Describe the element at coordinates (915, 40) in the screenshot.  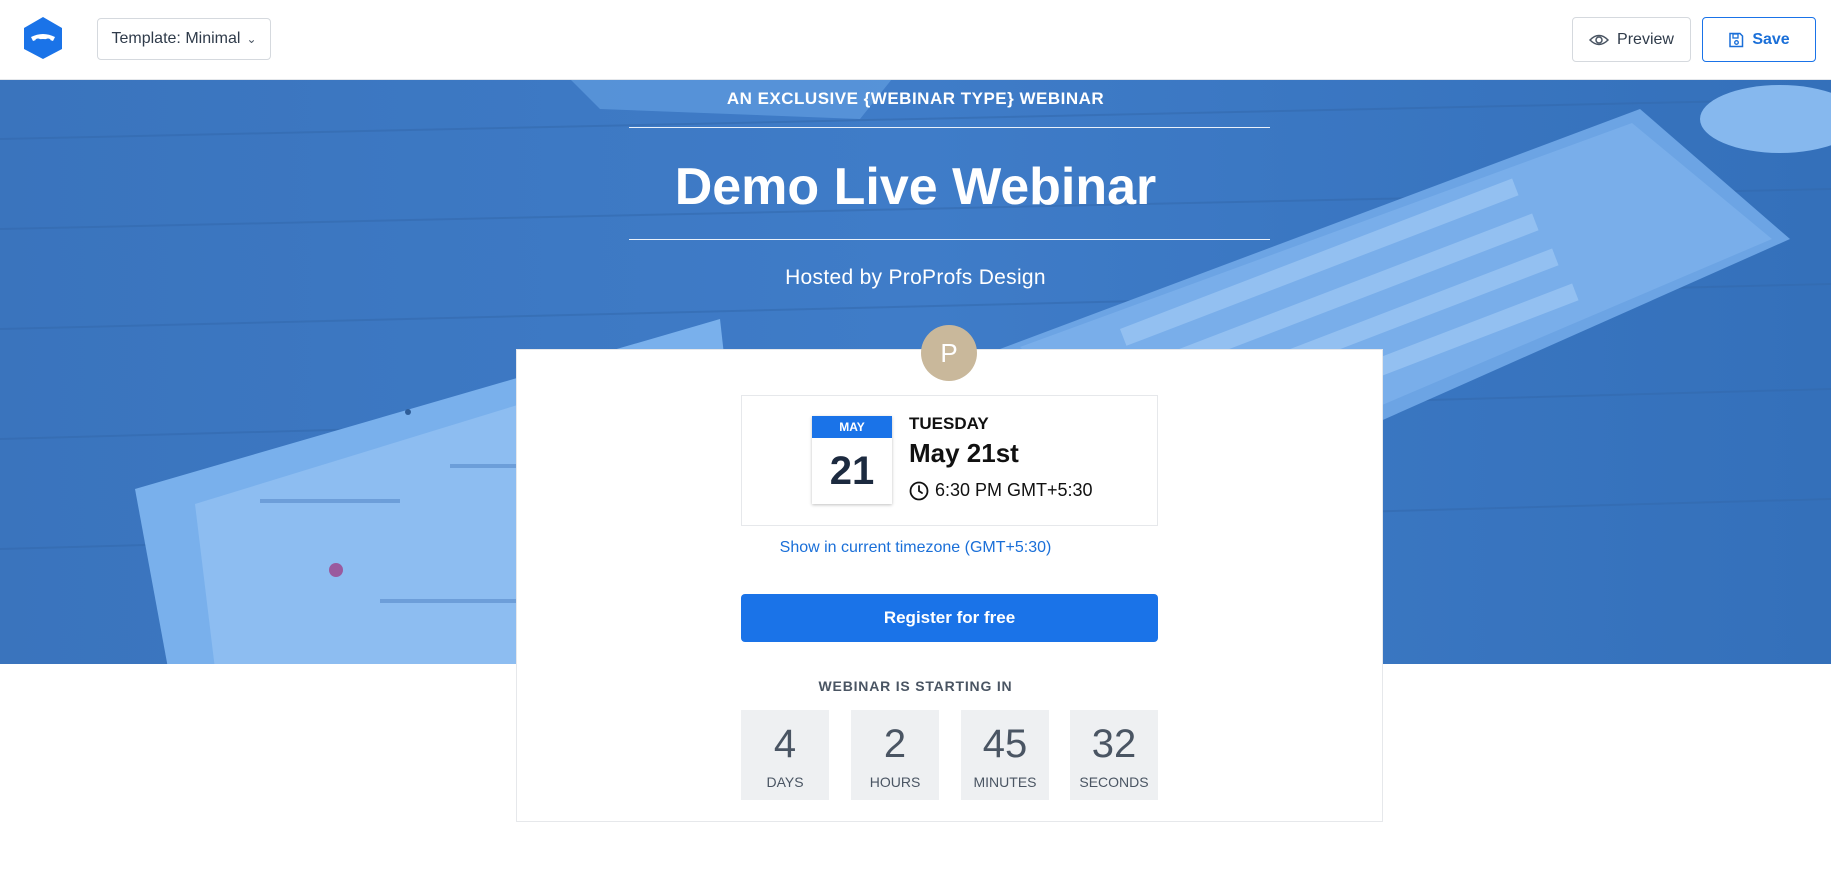
I see `top-toolbar: Template: Minimal ⌄ Preview Save` at that location.